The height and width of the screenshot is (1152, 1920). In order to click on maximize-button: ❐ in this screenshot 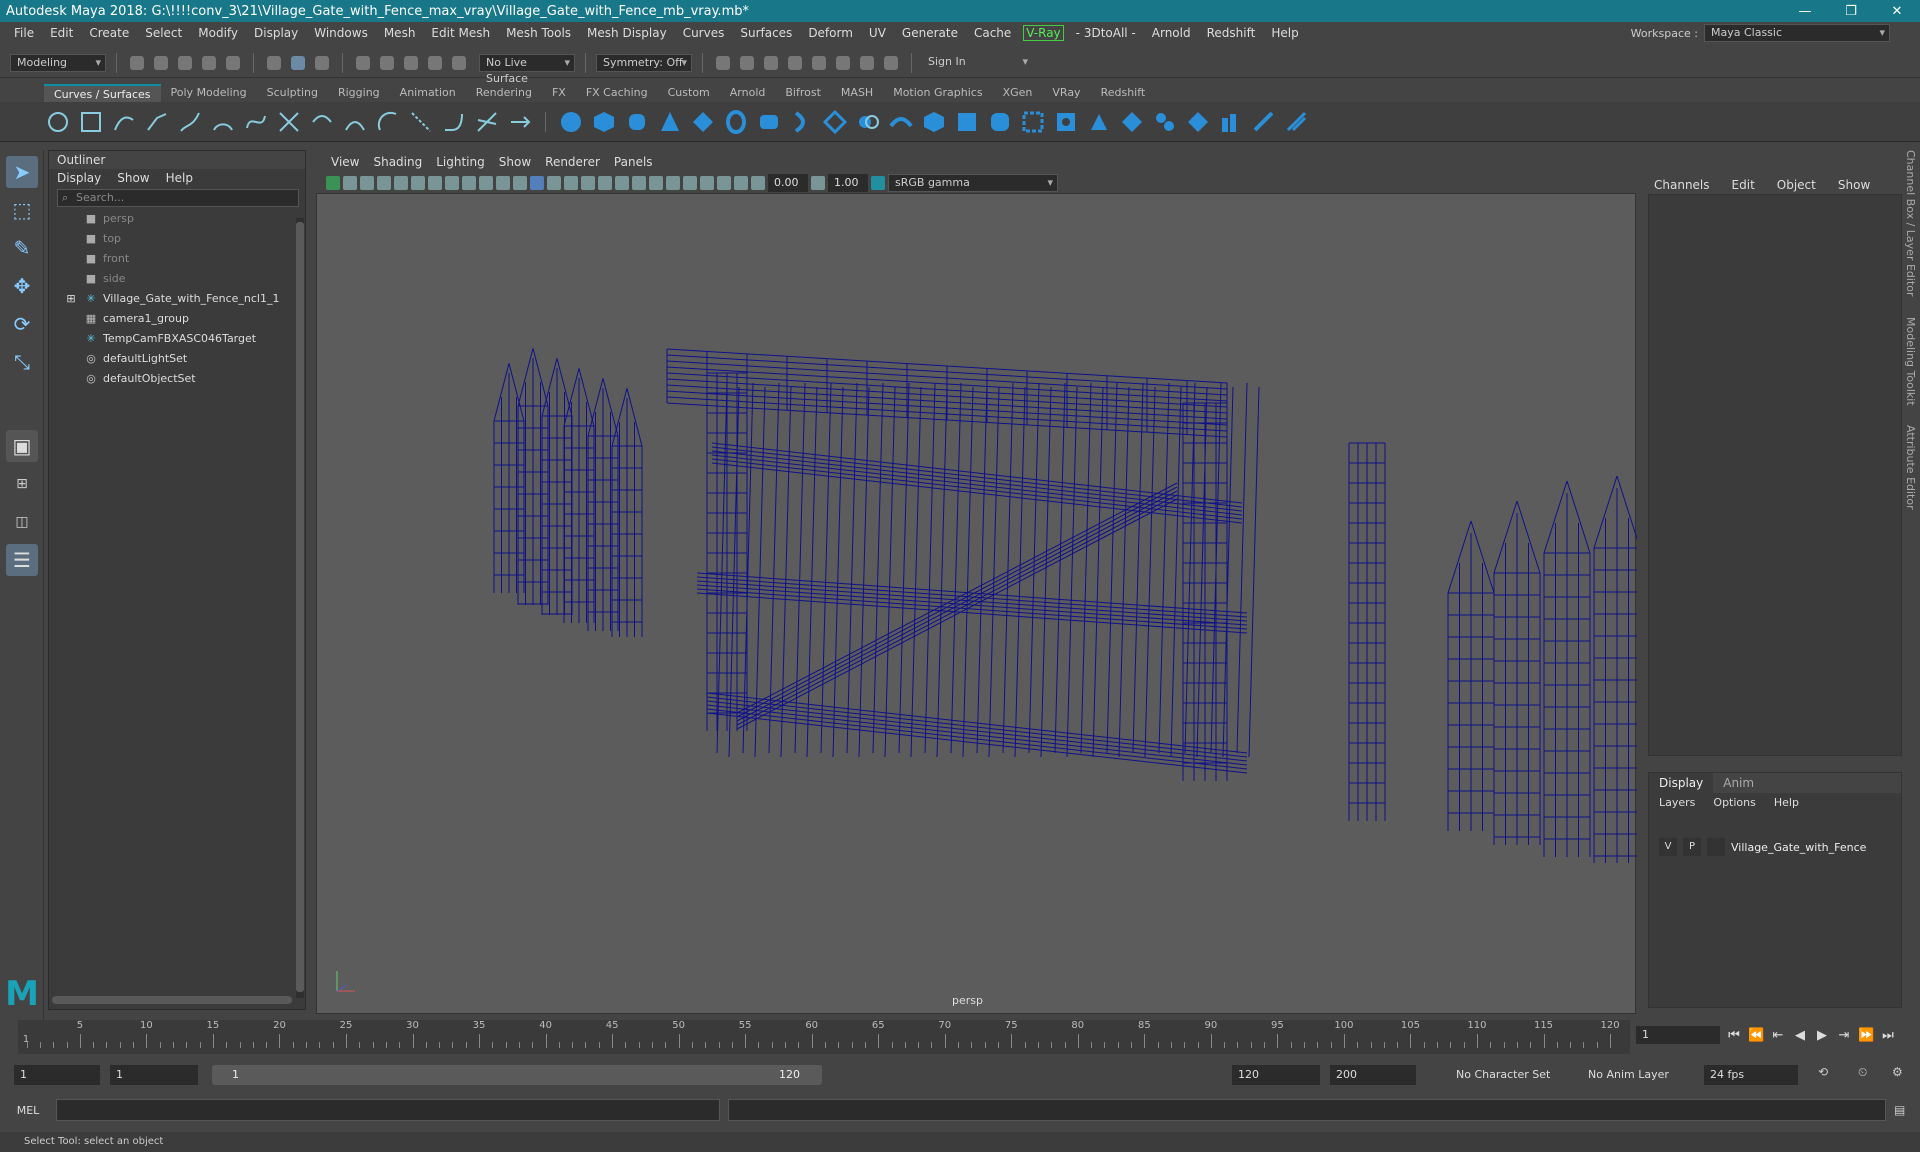, I will do `click(1851, 11)`.